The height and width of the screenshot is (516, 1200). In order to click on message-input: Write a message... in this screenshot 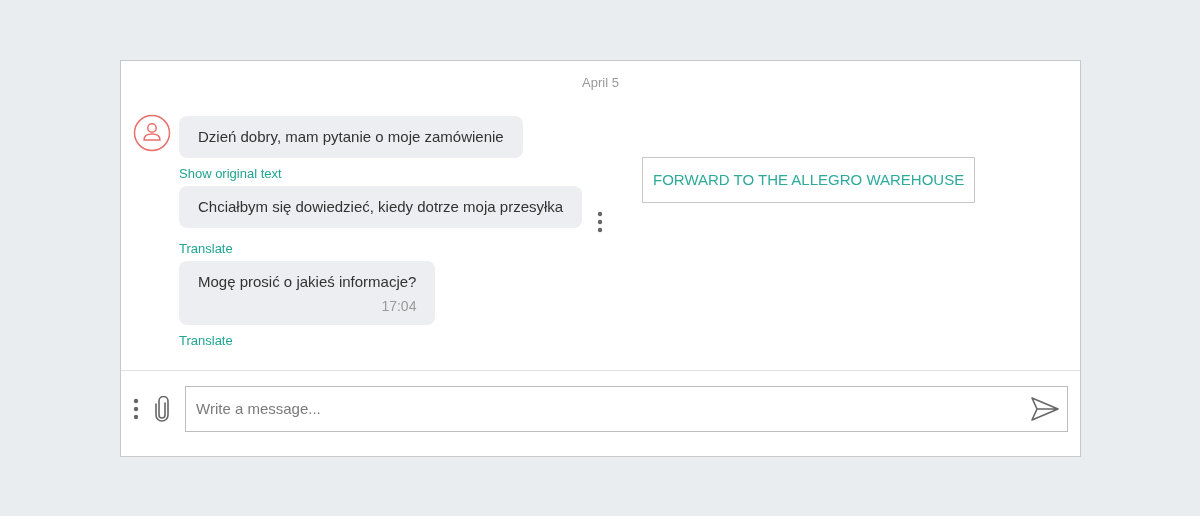, I will do `click(626, 408)`.